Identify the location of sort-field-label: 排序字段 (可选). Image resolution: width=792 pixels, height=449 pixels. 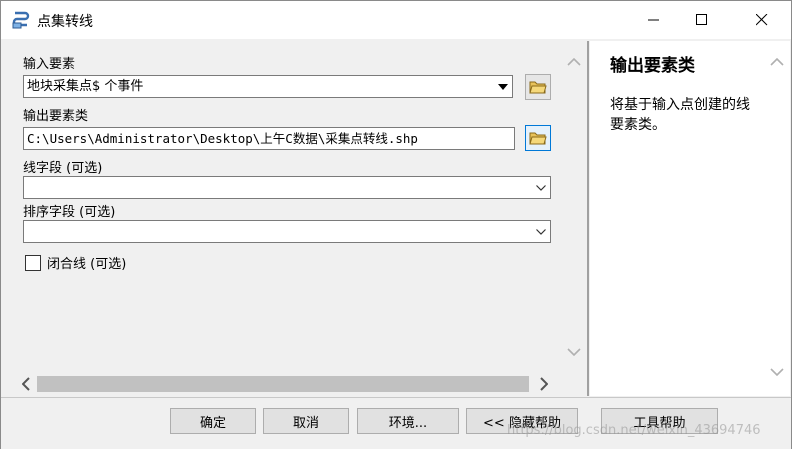
(69, 212).